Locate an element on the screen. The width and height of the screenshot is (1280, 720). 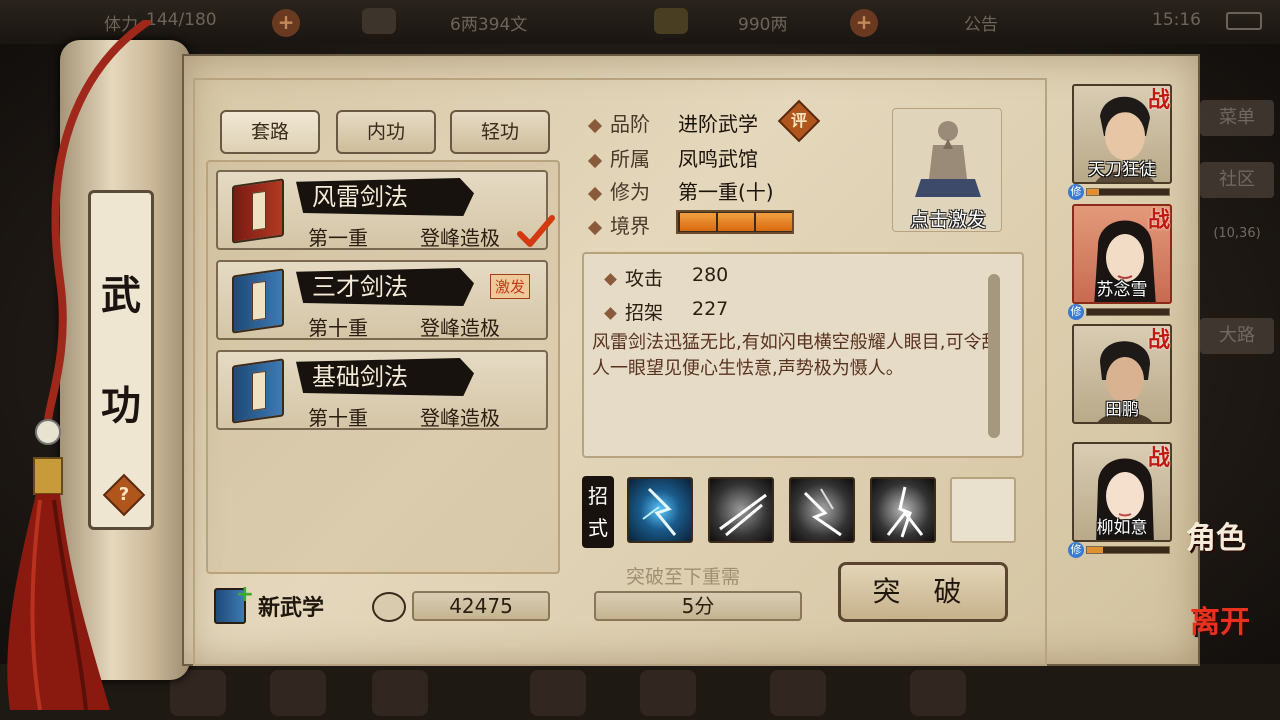
open-book-icon is located at coordinates (389, 607).